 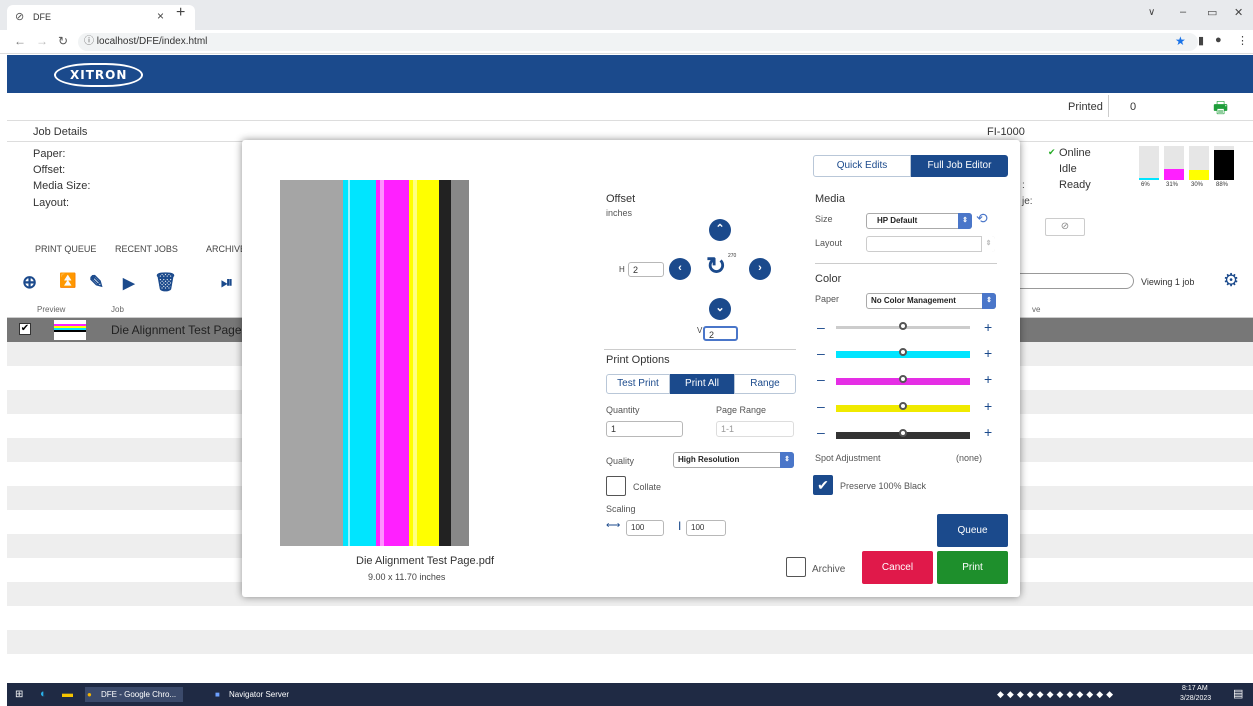 I want to click on tab-print-queue: PRINT QUEUE, so click(x=65, y=249).